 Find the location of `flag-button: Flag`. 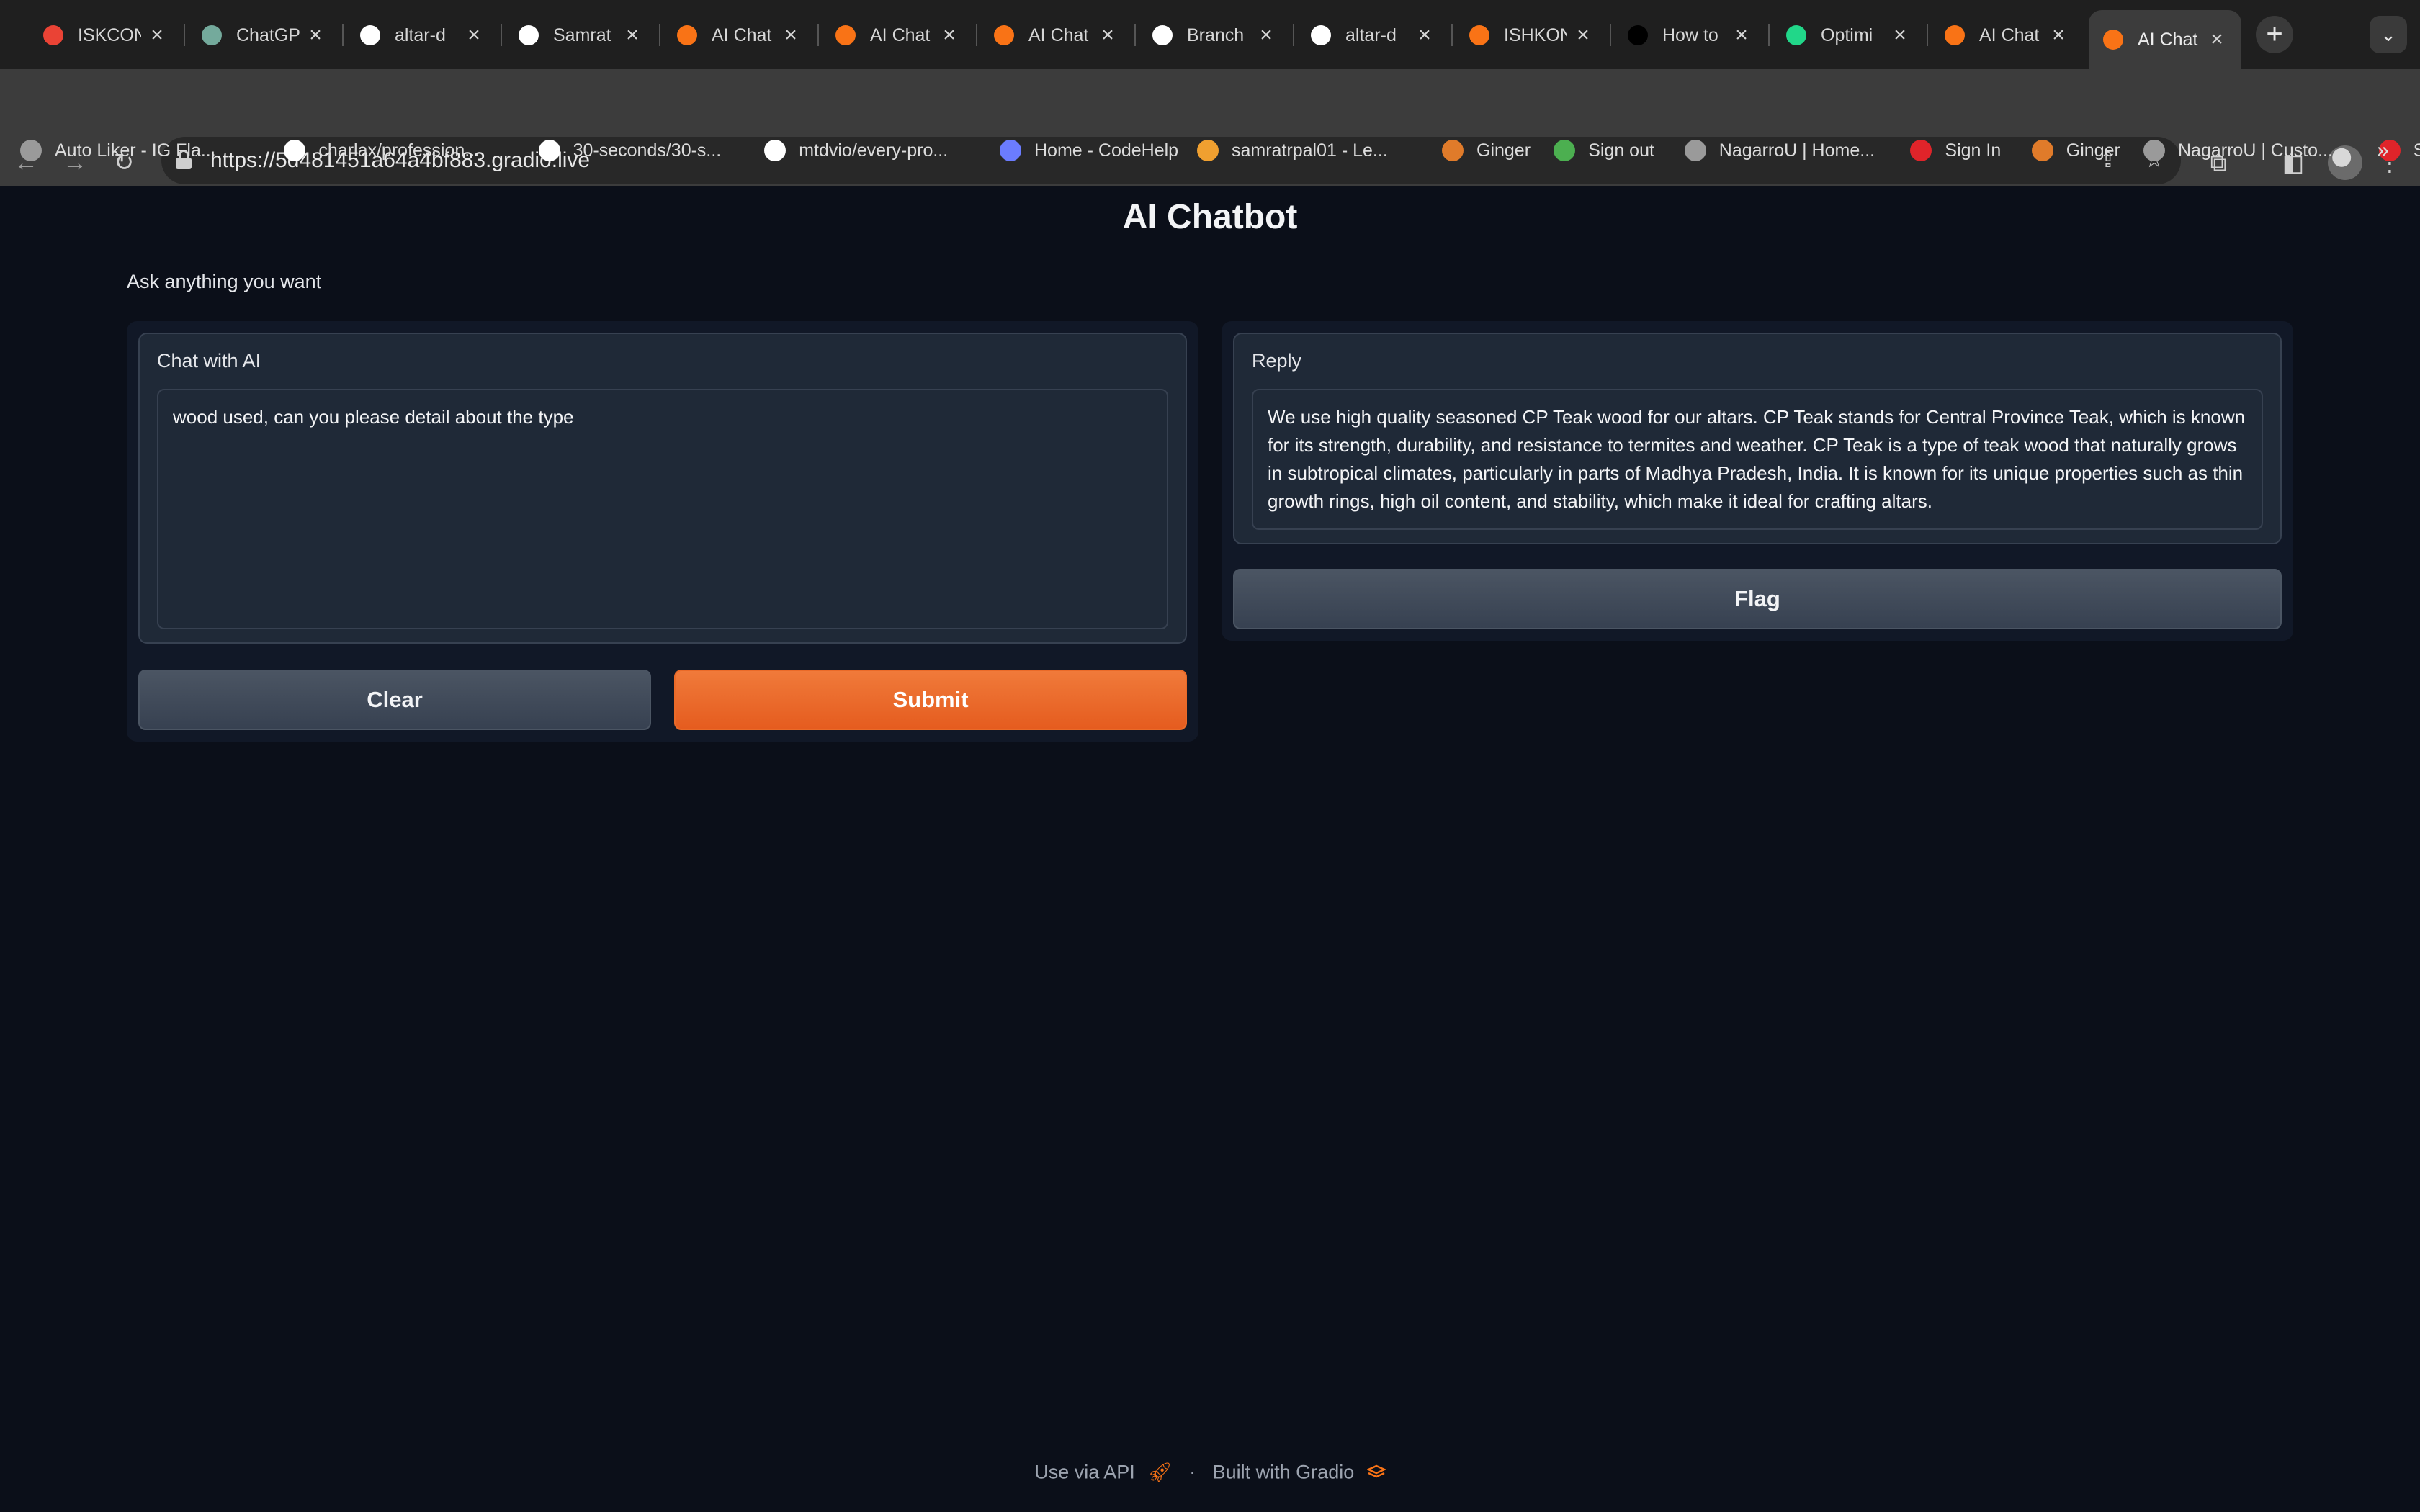

flag-button: Flag is located at coordinates (1757, 599).